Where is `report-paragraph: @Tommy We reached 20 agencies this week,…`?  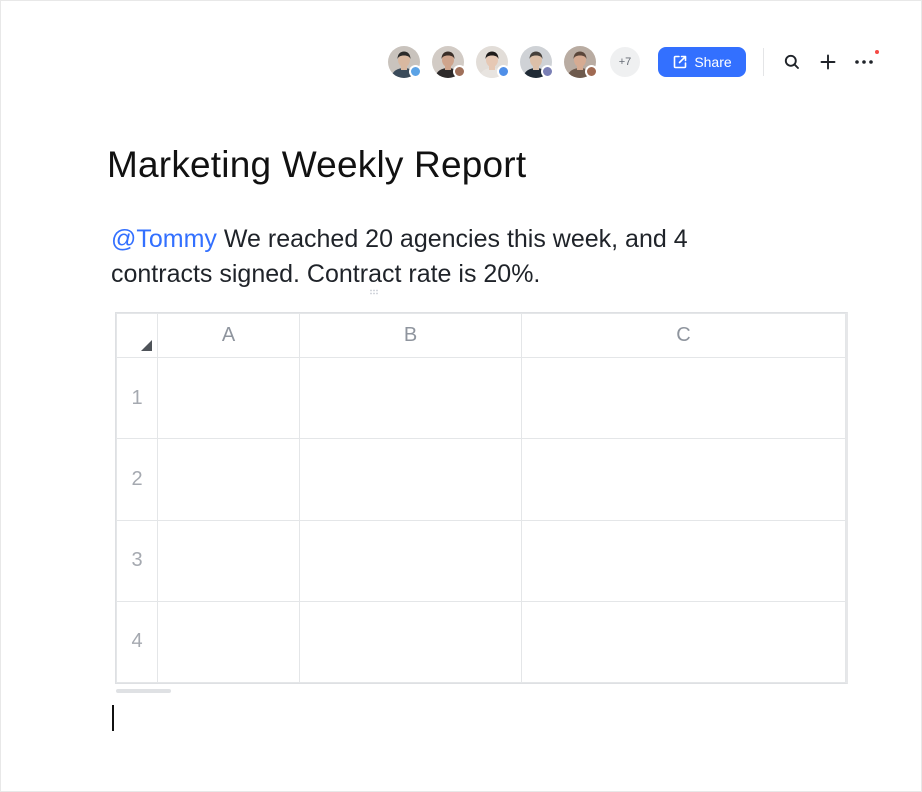
report-paragraph: @Tommy We reached 20 agencies this week,… is located at coordinates (441, 257).